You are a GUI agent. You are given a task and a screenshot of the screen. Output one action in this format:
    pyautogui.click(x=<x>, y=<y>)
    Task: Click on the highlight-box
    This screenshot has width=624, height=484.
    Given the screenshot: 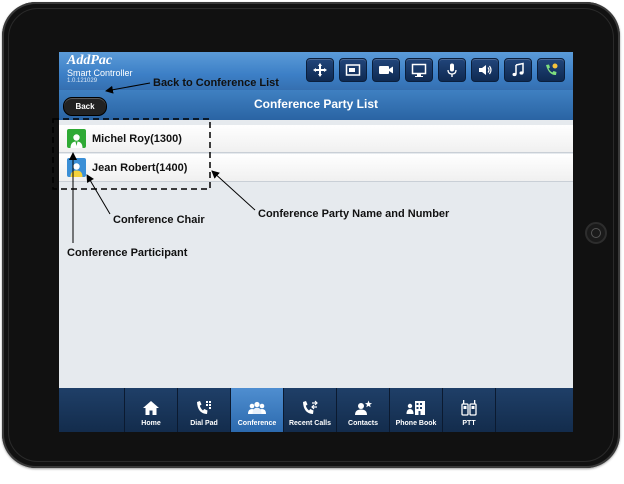 What is the action you would take?
    pyautogui.click(x=131, y=154)
    